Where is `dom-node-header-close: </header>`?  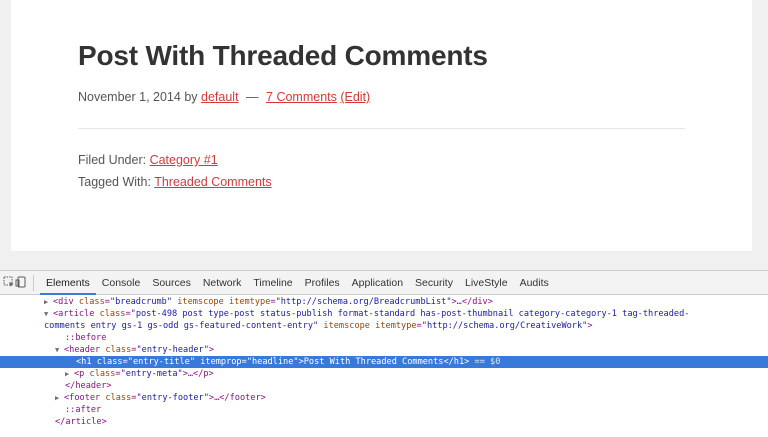 dom-node-header-close: </header> is located at coordinates (384, 386).